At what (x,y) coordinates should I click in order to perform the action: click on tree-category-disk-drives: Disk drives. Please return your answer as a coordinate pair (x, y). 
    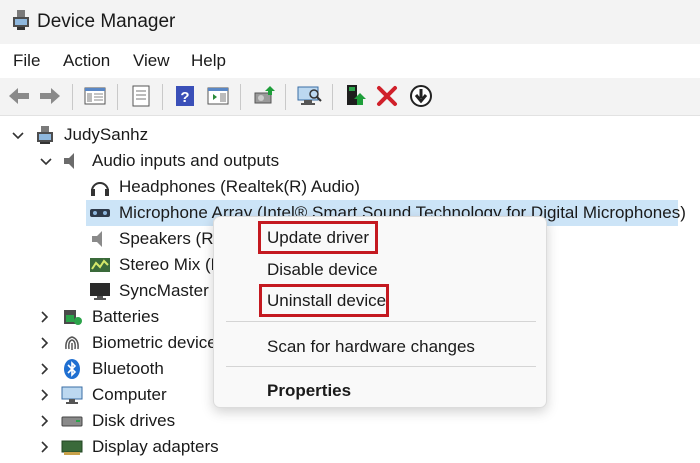
    Looking at the image, I should click on (350, 421).